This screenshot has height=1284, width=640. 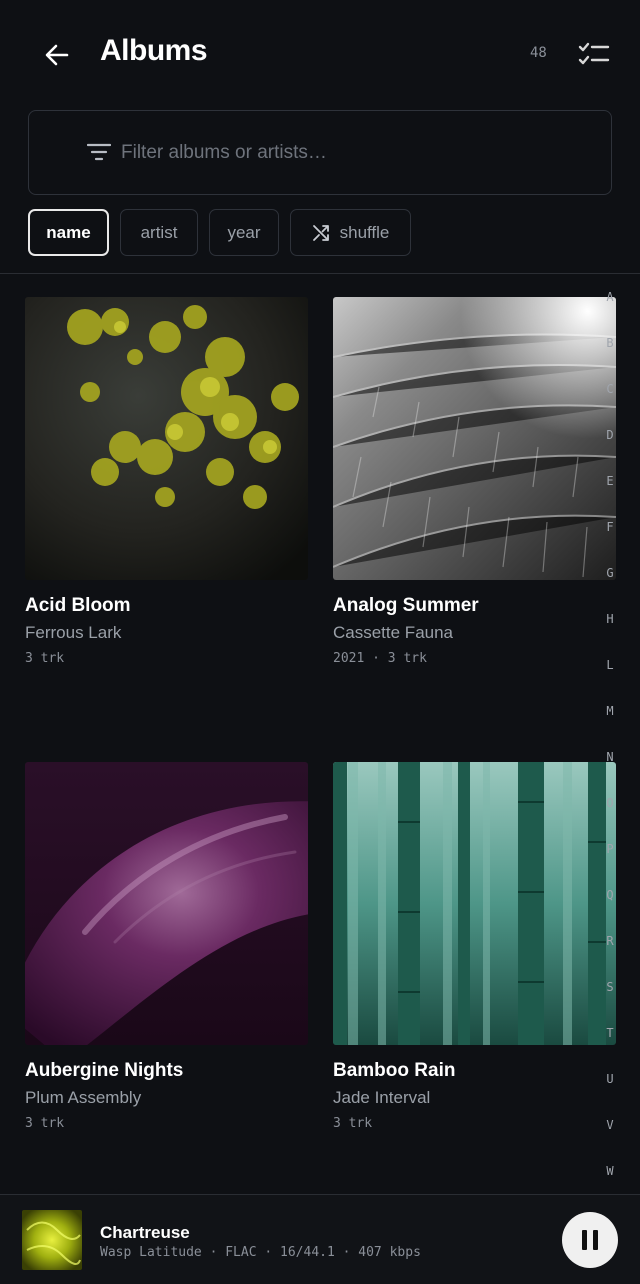 I want to click on index-letter: P, so click(x=610, y=849).